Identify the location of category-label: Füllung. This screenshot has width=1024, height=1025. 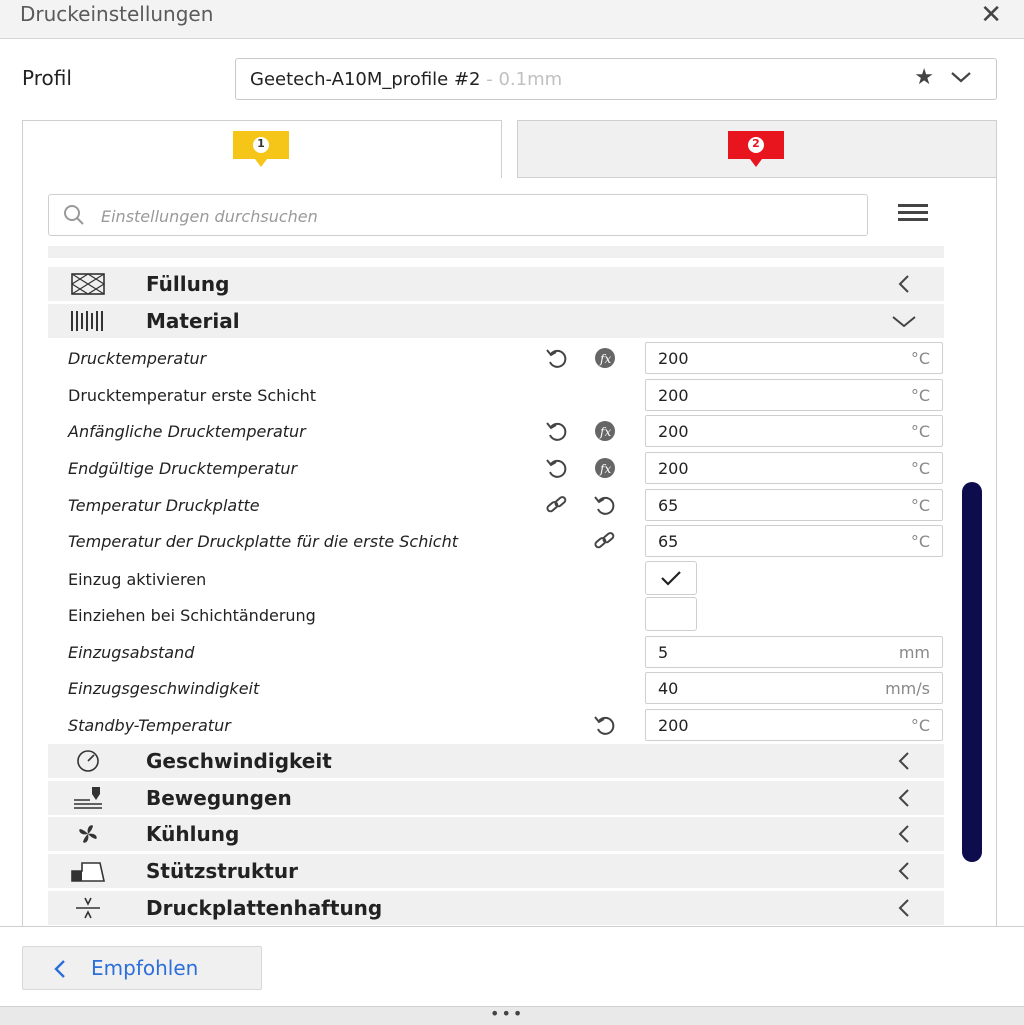
(188, 284).